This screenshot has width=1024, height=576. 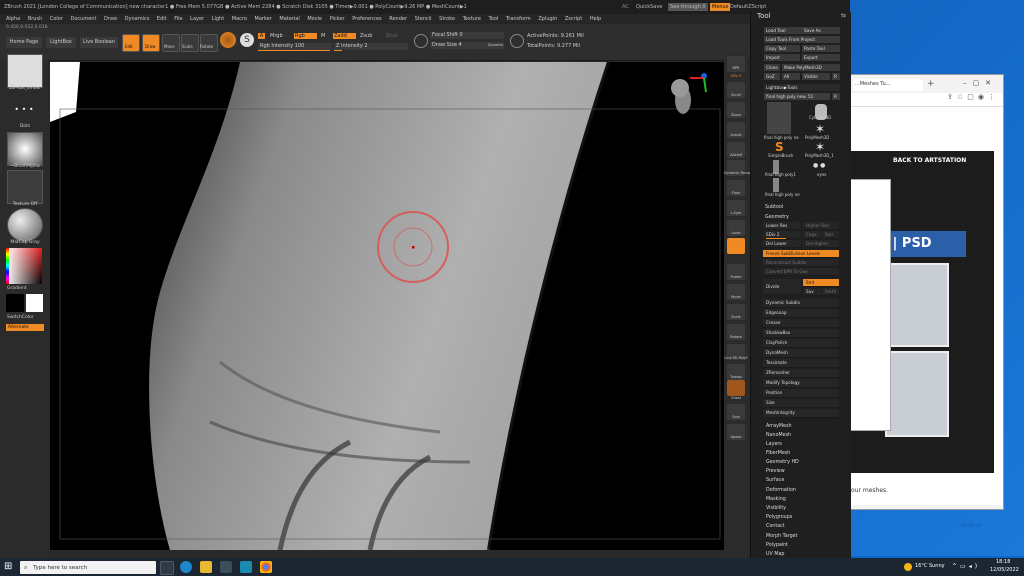 What do you see at coordinates (807, 471) in the screenshot?
I see `preview-section: Preview` at bounding box center [807, 471].